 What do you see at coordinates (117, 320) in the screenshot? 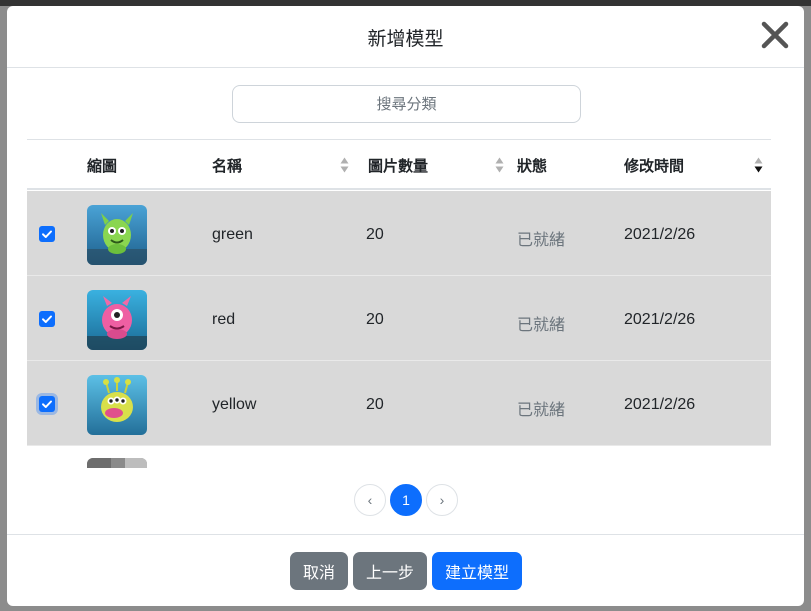
I see `red-monster-thumbnail` at bounding box center [117, 320].